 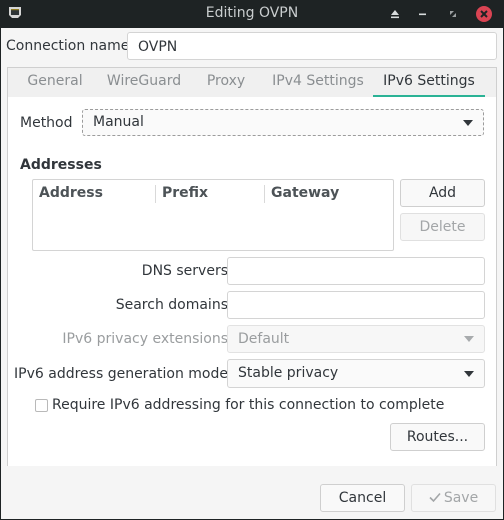 What do you see at coordinates (395, 14) in the screenshot?
I see `keep-above-icon` at bounding box center [395, 14].